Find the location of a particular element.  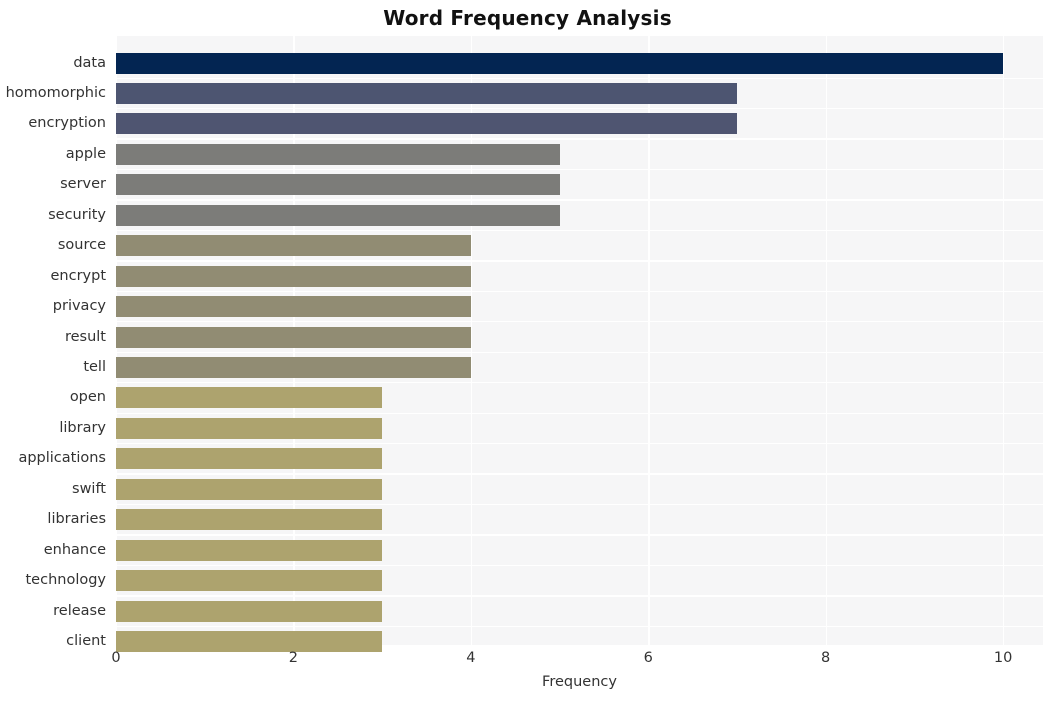

y-axis-tick-label: result is located at coordinates (85, 336).